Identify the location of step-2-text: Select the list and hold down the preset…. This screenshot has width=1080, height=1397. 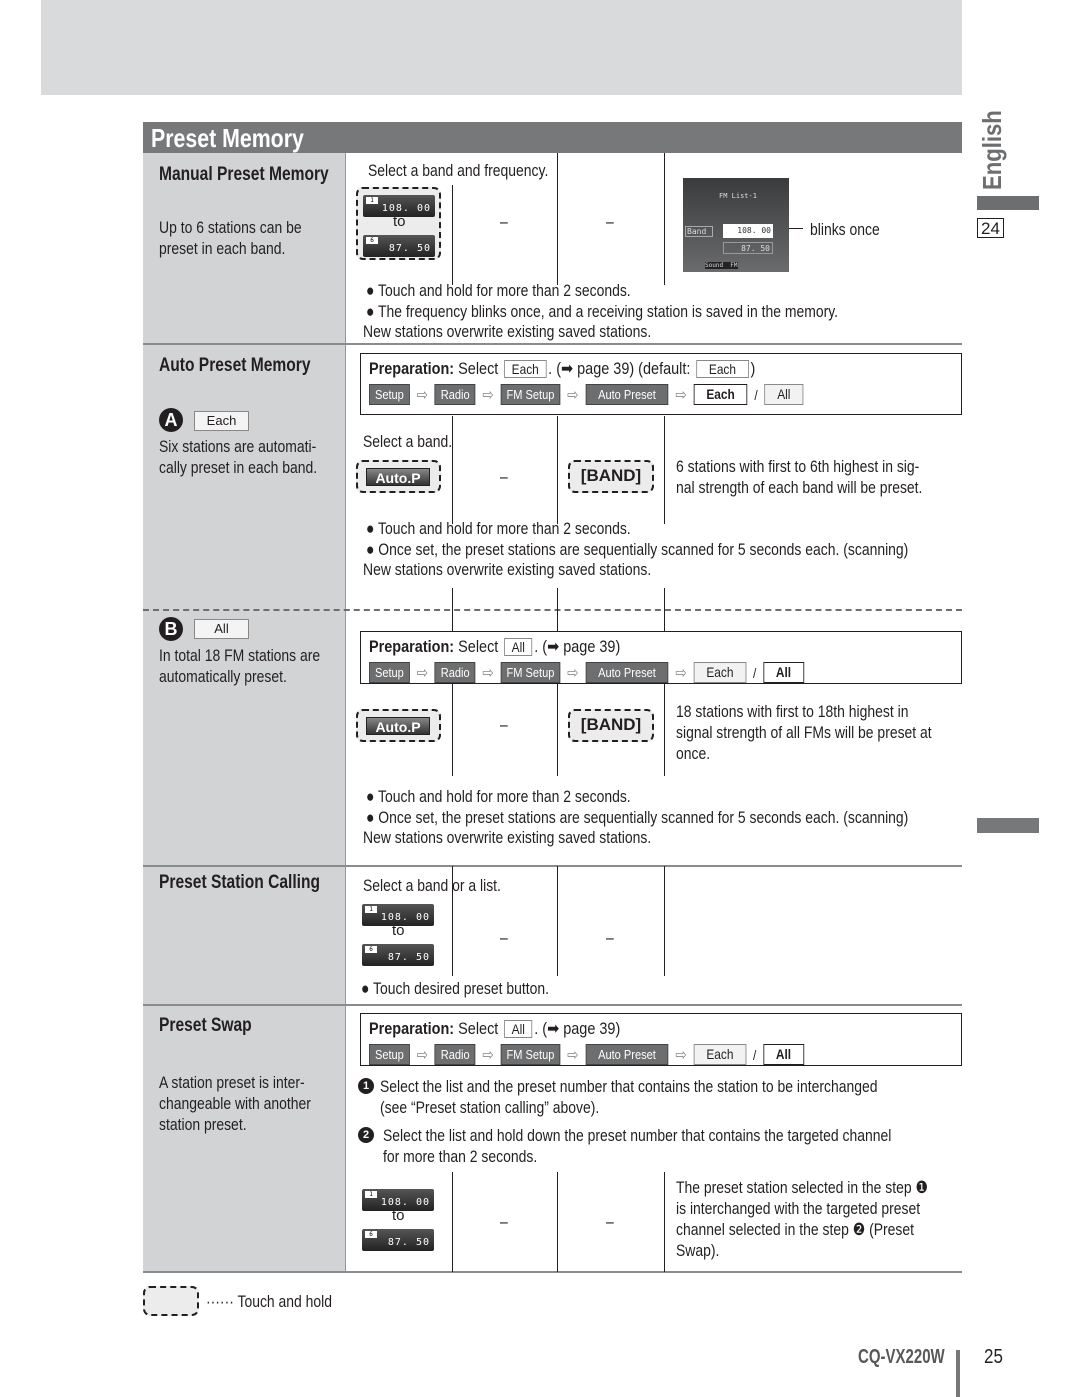
(637, 1146).